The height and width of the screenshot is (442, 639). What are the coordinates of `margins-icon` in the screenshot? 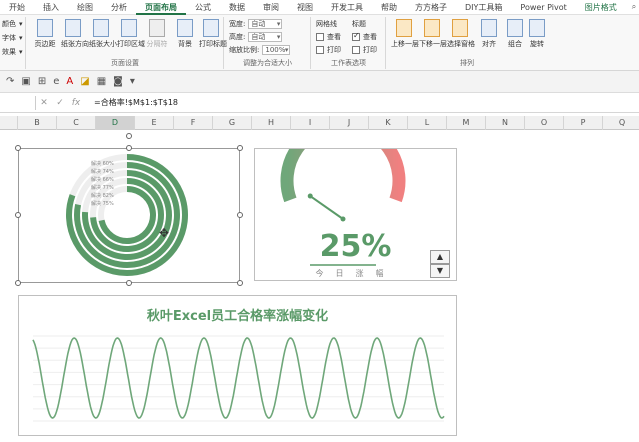 It's located at (45, 28).